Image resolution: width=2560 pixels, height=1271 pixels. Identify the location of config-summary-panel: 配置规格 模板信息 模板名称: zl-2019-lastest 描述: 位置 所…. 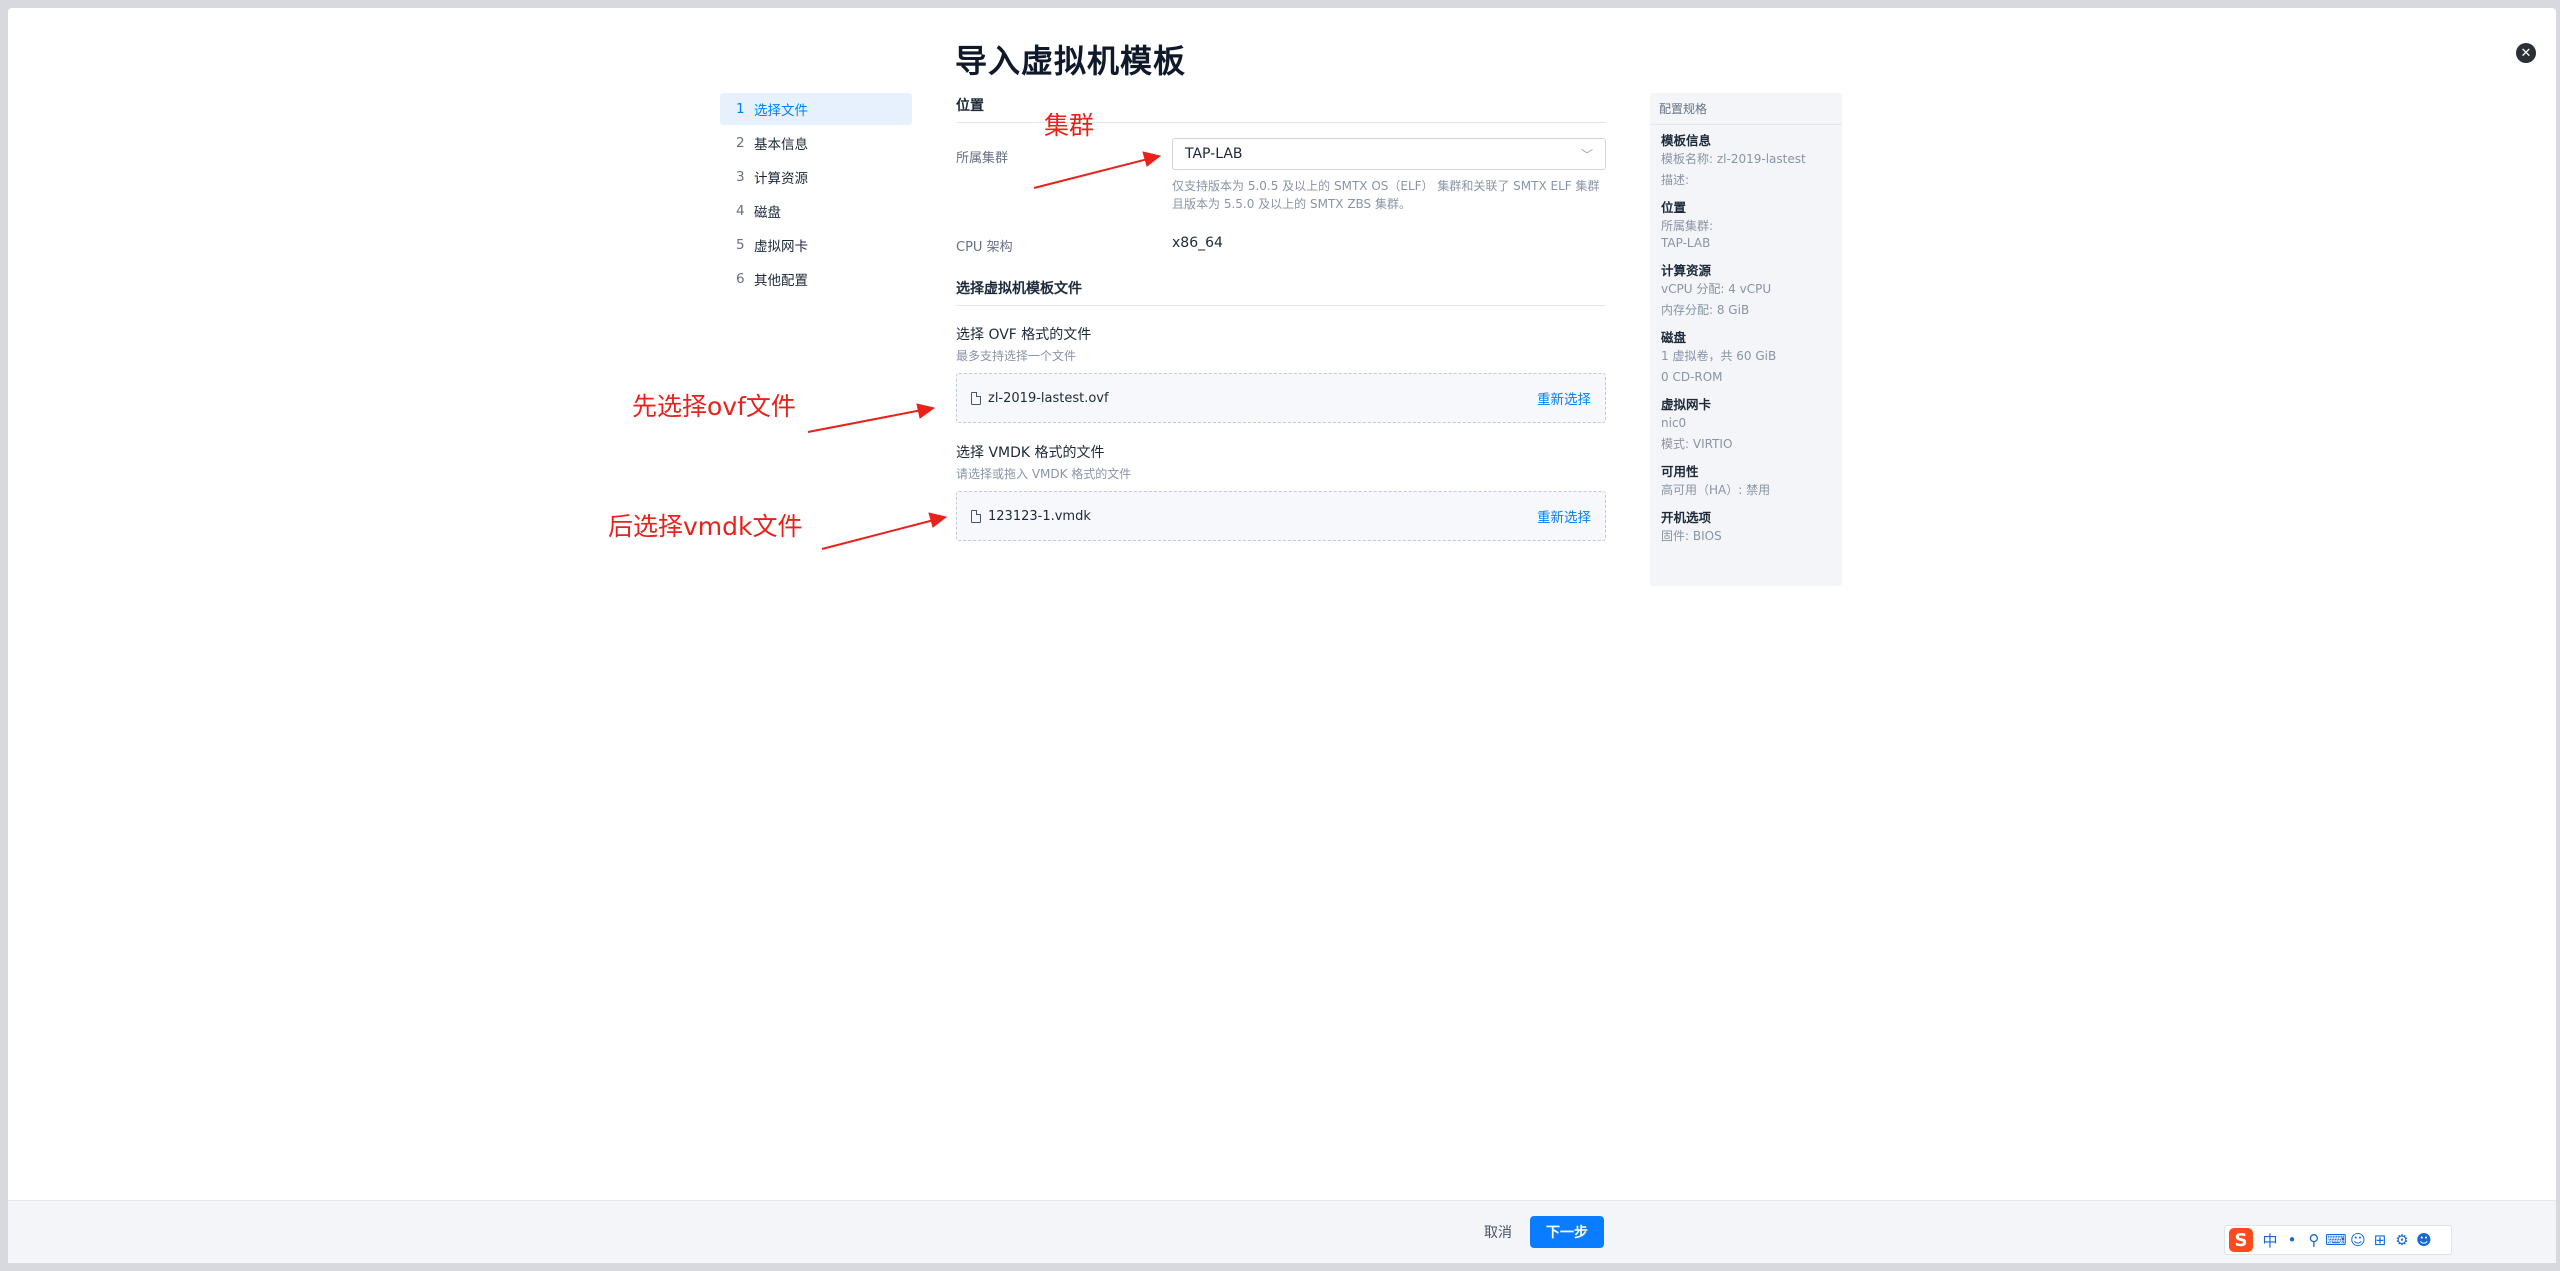
(1746, 339).